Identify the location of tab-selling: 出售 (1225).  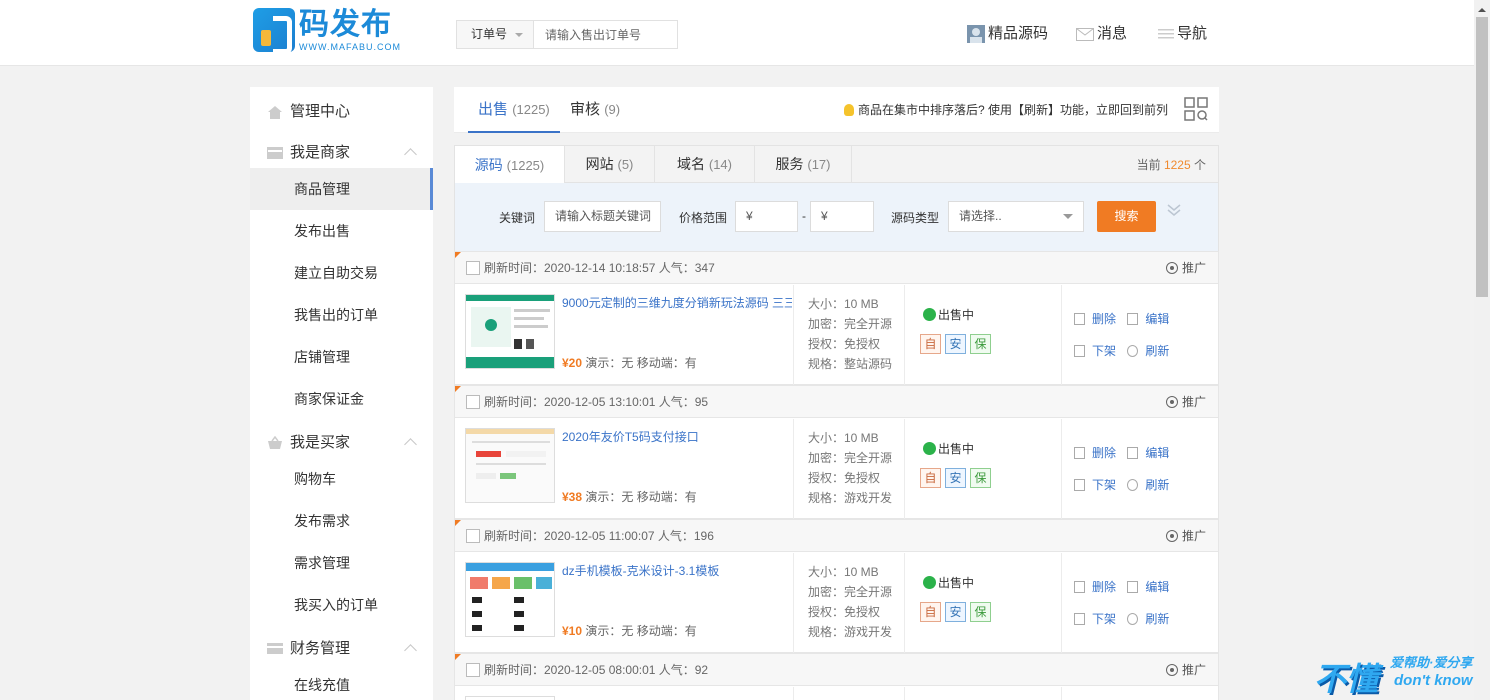
(514, 110).